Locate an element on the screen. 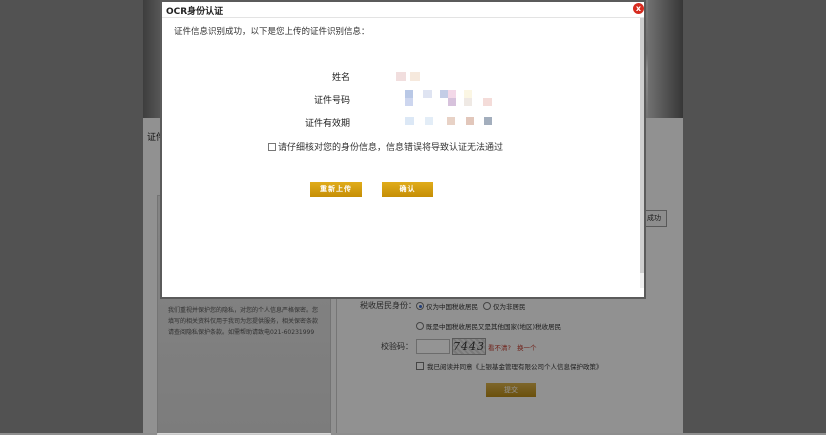  name-label: 姓名 is located at coordinates (340, 78).